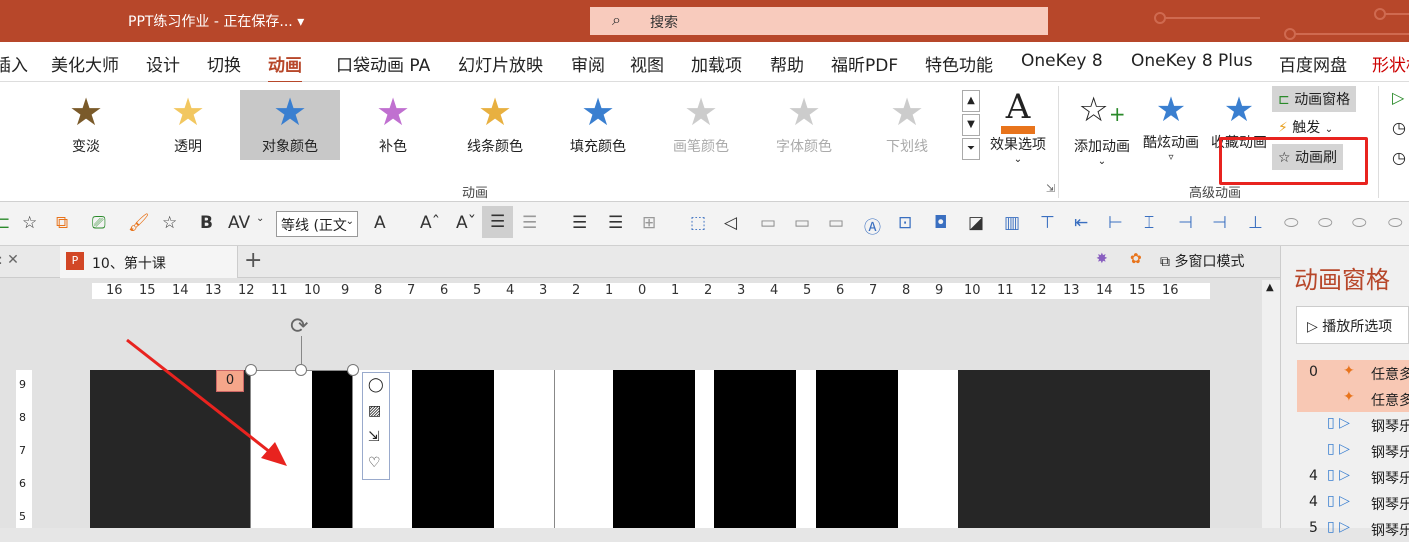 Image resolution: width=1409 pixels, height=542 pixels. I want to click on align-bottom-icon: ⊥, so click(1255, 223).